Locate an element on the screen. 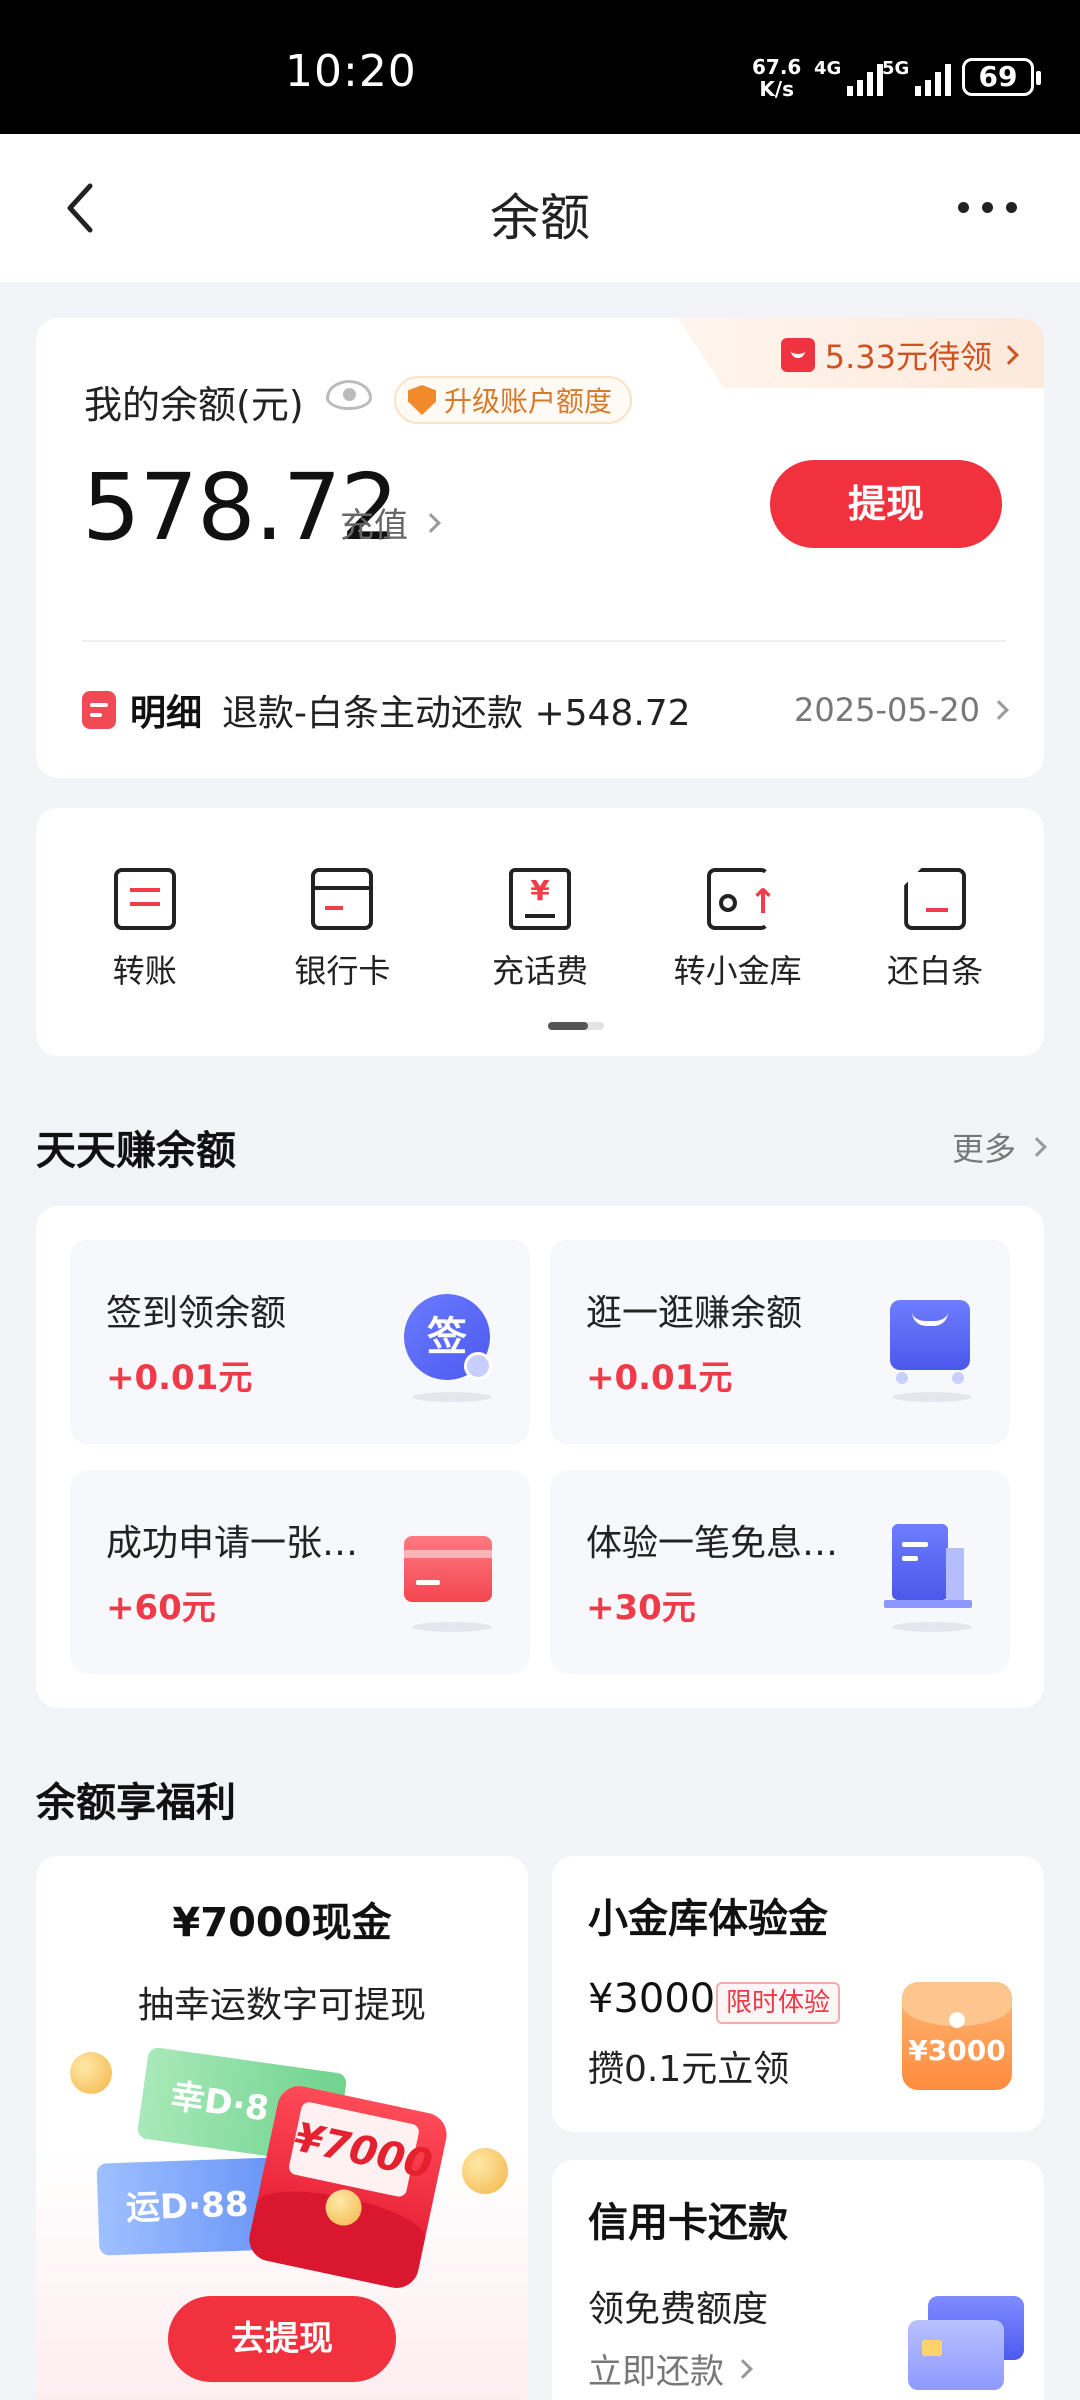  more-options-icon is located at coordinates (987, 207).